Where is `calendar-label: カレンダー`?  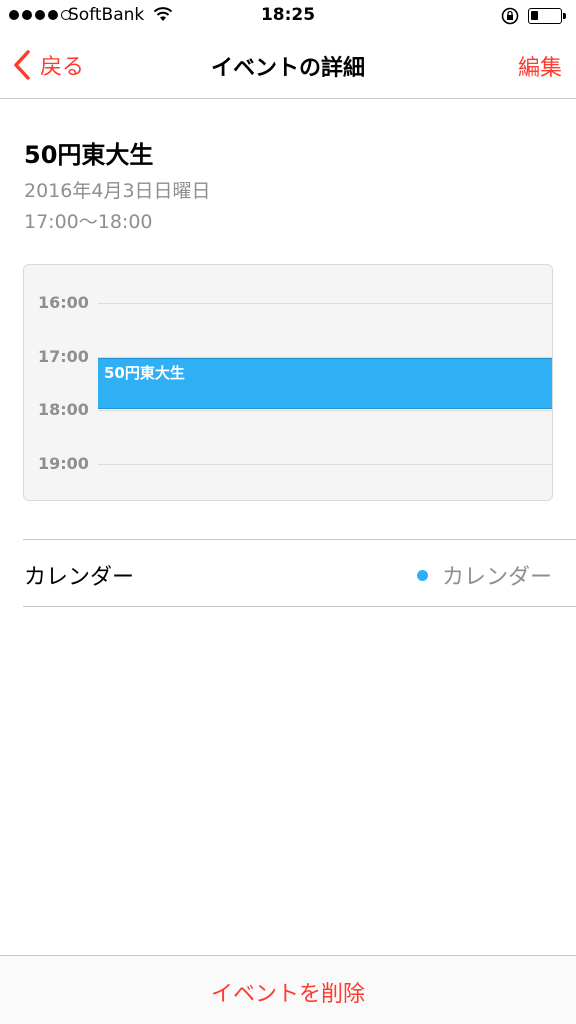 calendar-label: カレンダー is located at coordinates (79, 577).